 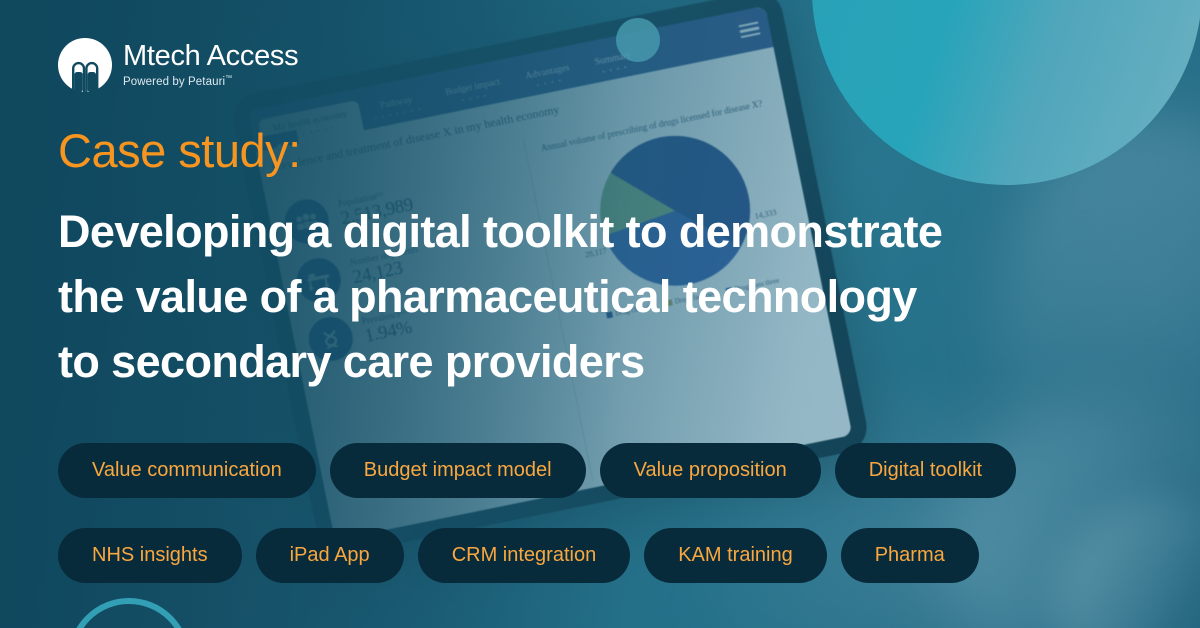 I want to click on headline-line: the value of a pharmaceutical technology, so click(x=487, y=296).